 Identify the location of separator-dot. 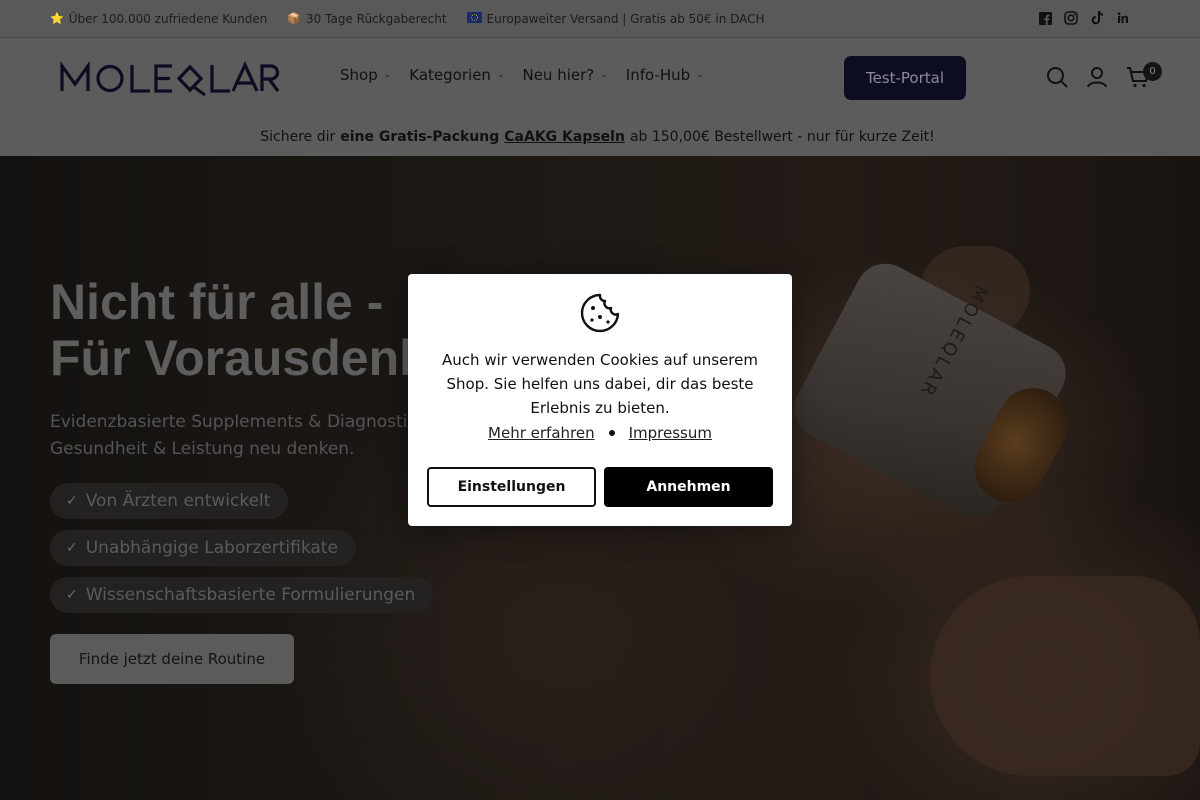
(611, 433).